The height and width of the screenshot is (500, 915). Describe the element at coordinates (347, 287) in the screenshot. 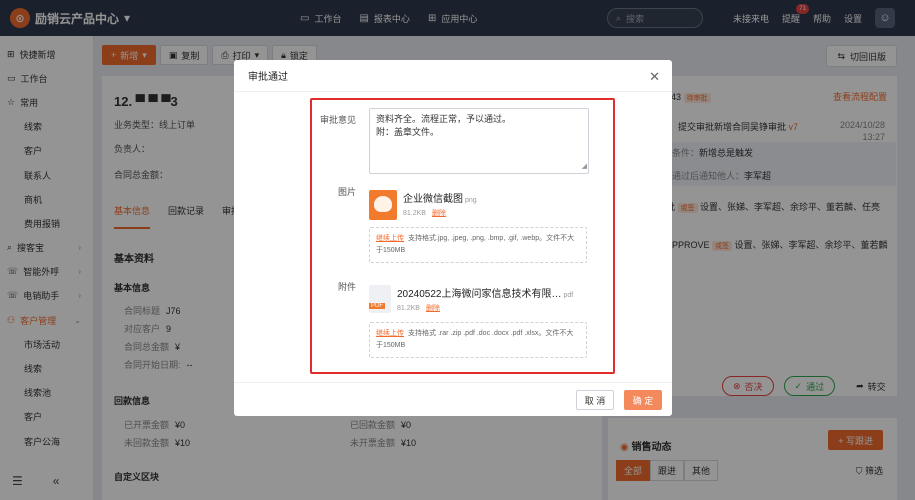

I see `attachment-label: 附件` at that location.